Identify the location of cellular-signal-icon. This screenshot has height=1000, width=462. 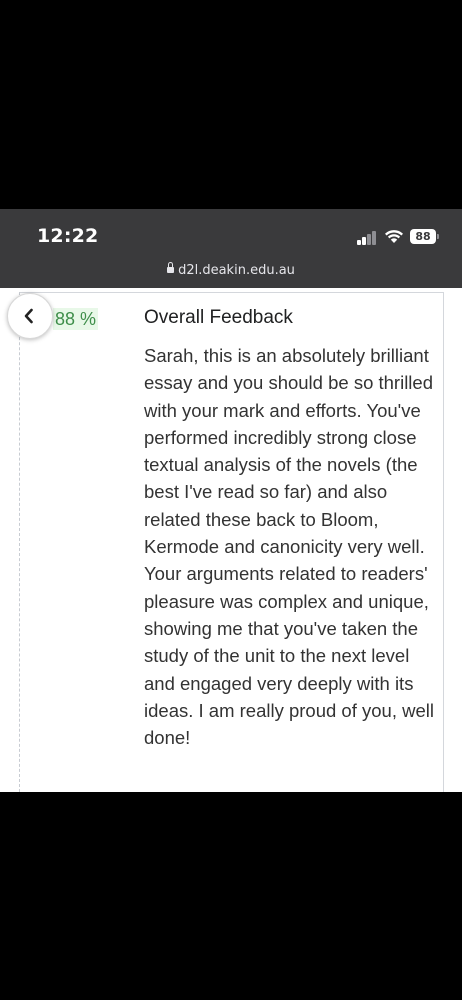
(368, 238).